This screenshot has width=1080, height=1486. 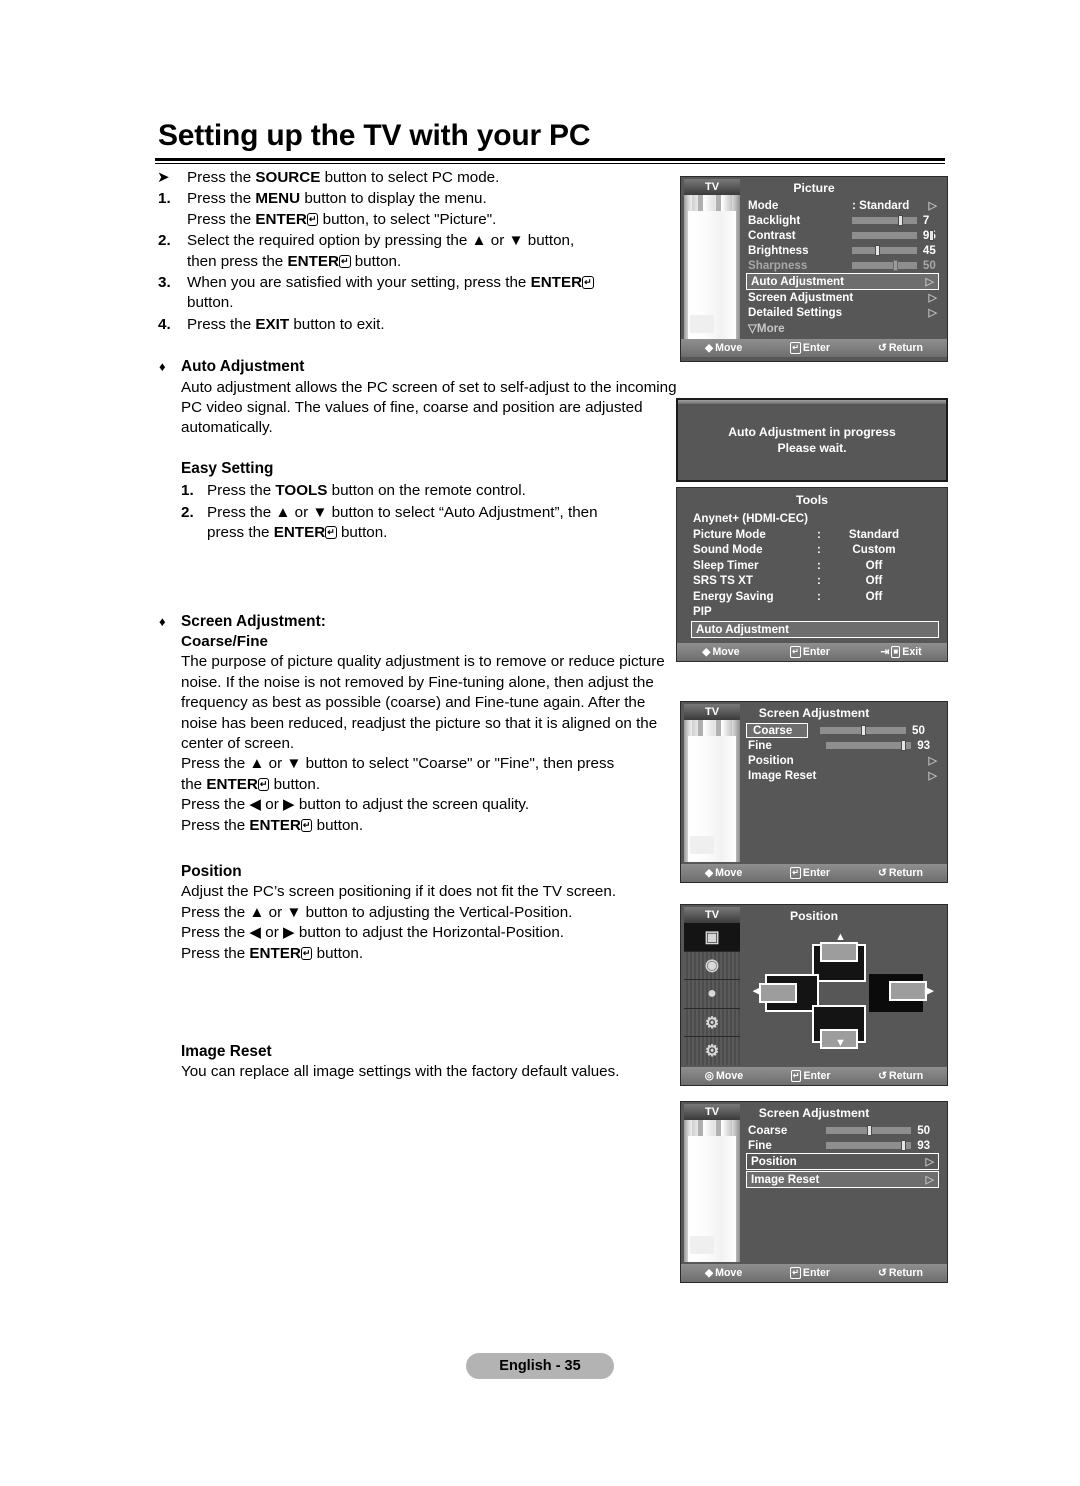 What do you see at coordinates (842, 205) in the screenshot?
I see `osd-row-mode: Mode : Standard ▷` at bounding box center [842, 205].